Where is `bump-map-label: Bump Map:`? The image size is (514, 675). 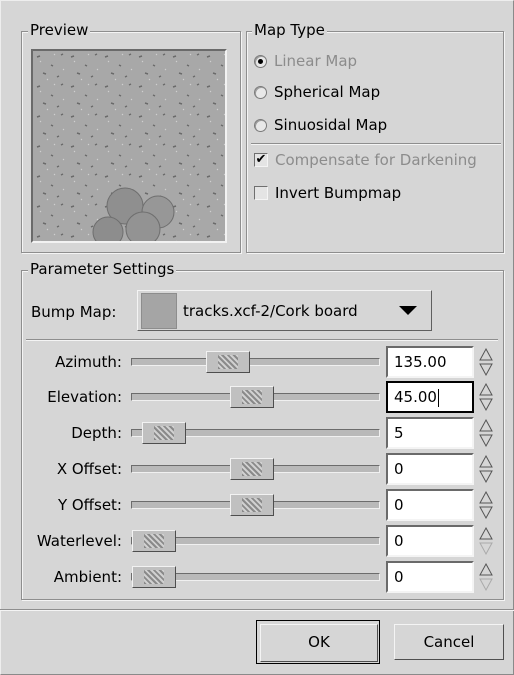
bump-map-label: Bump Map: is located at coordinates (74, 312).